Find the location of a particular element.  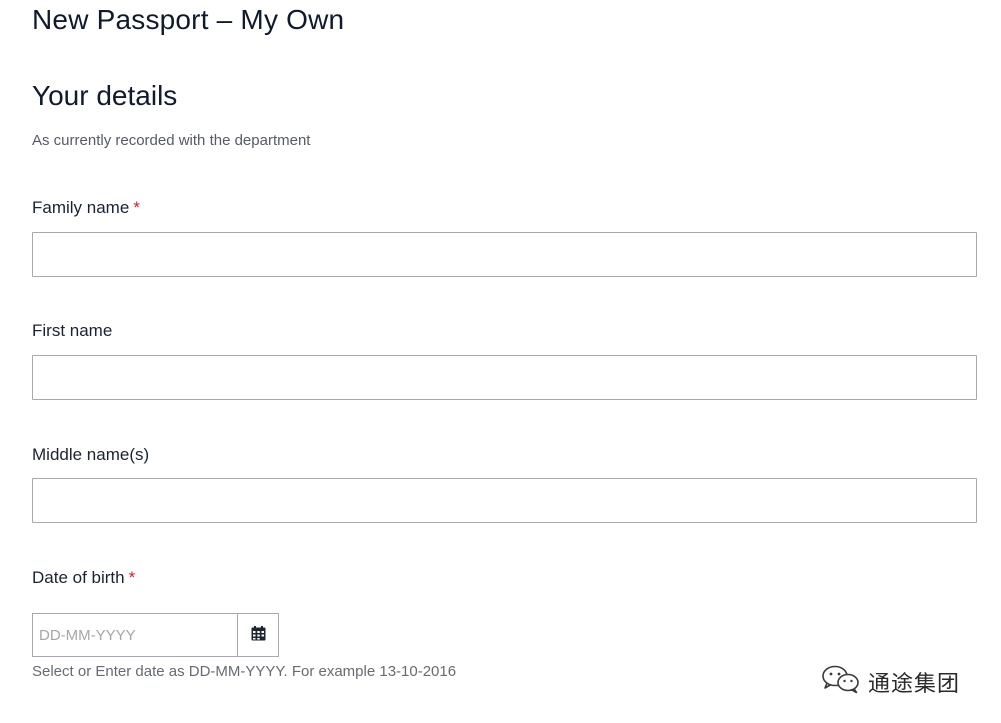

family-name-label: Family name * is located at coordinates (86, 208).